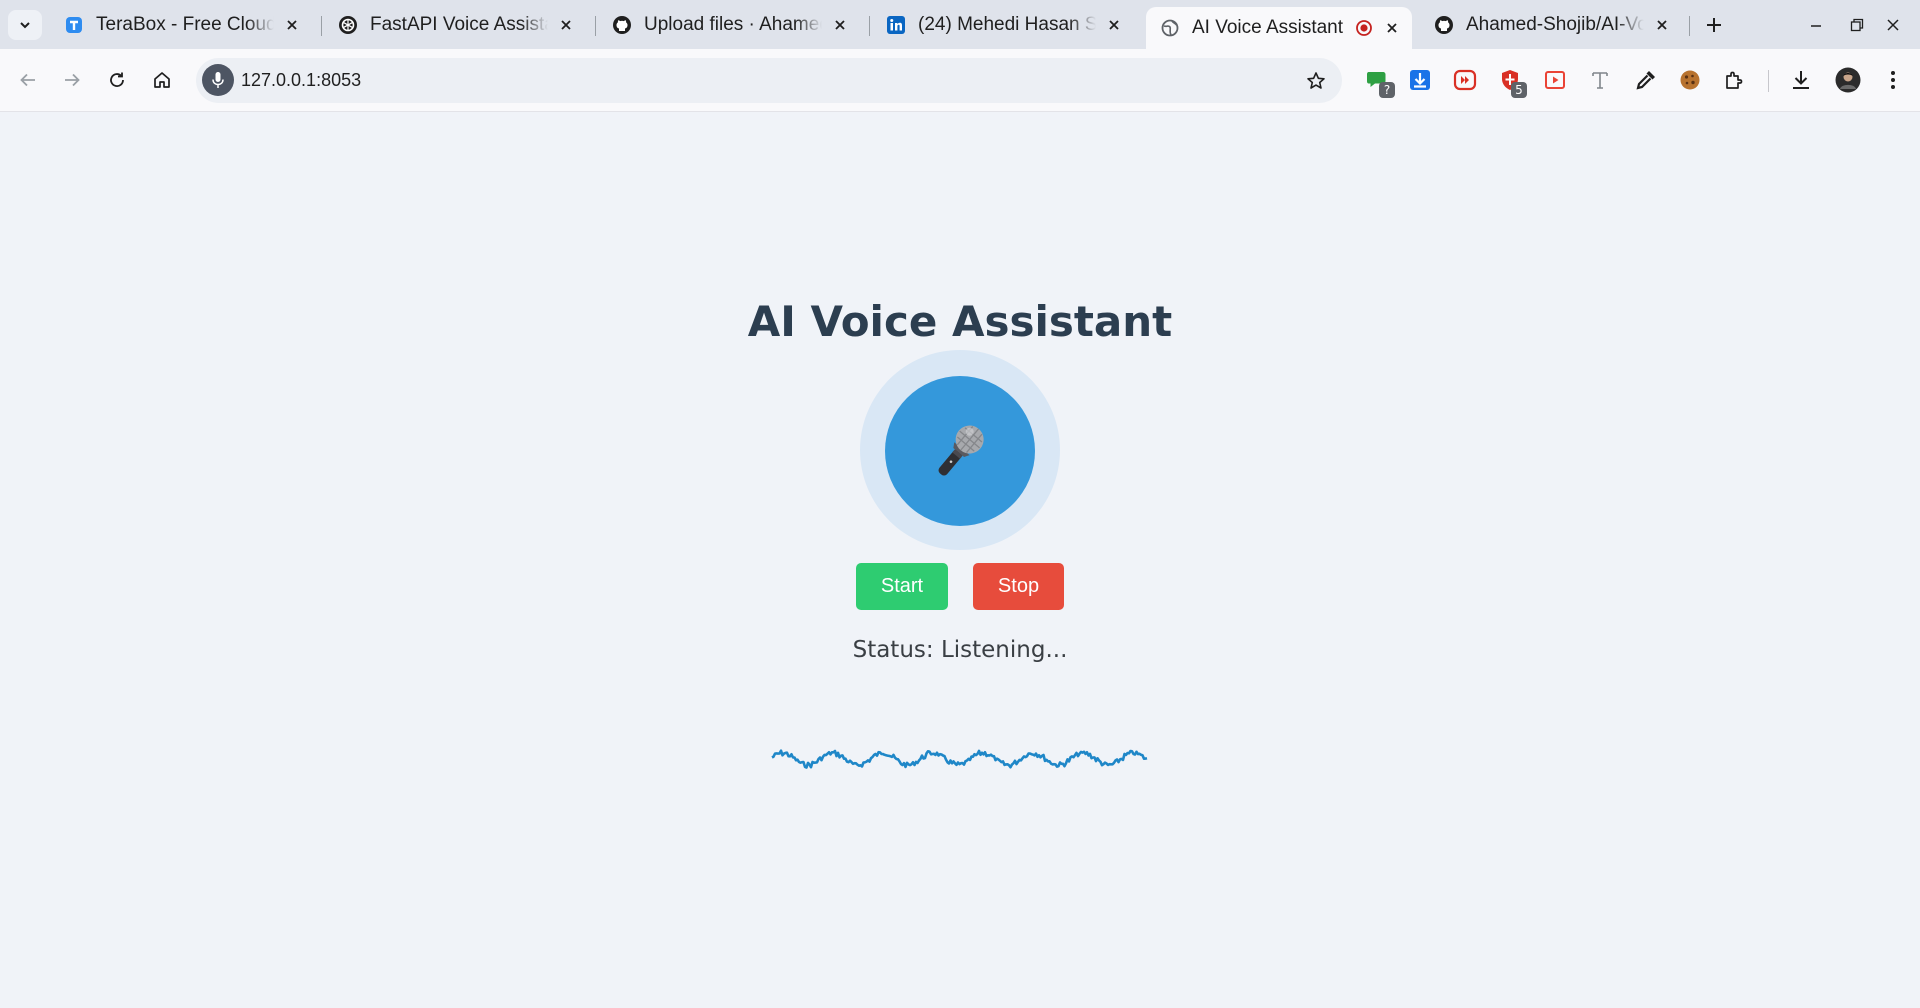  I want to click on home-button, so click(162, 80).